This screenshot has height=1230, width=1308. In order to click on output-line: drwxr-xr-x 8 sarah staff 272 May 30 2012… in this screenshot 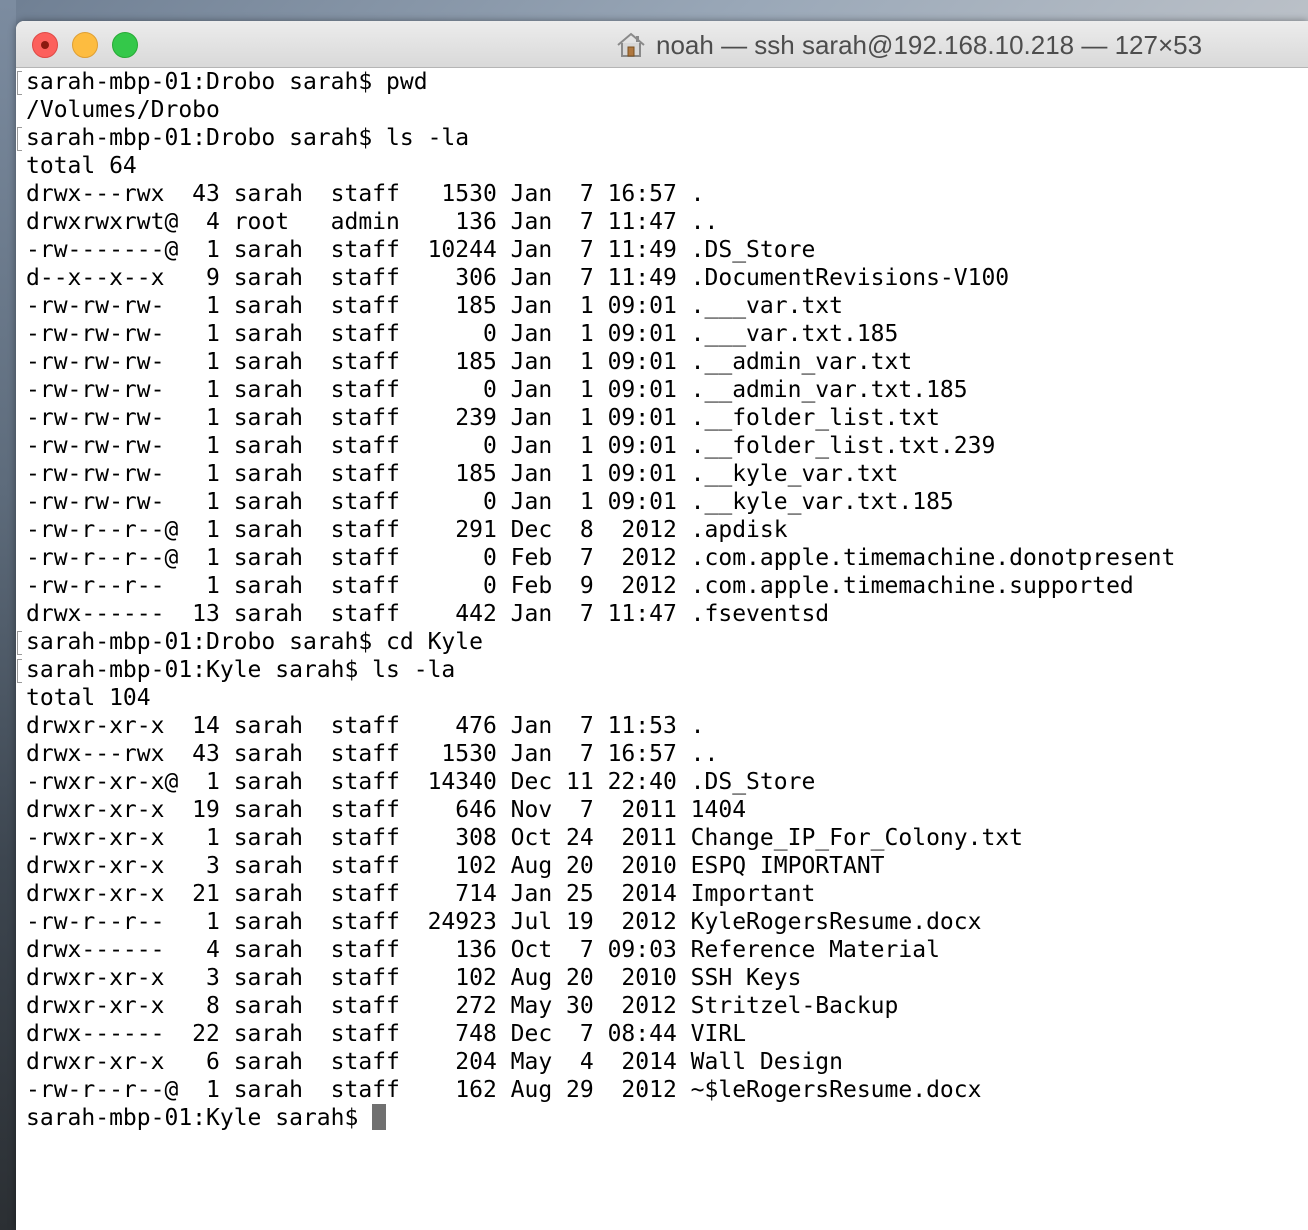, I will do `click(462, 1006)`.